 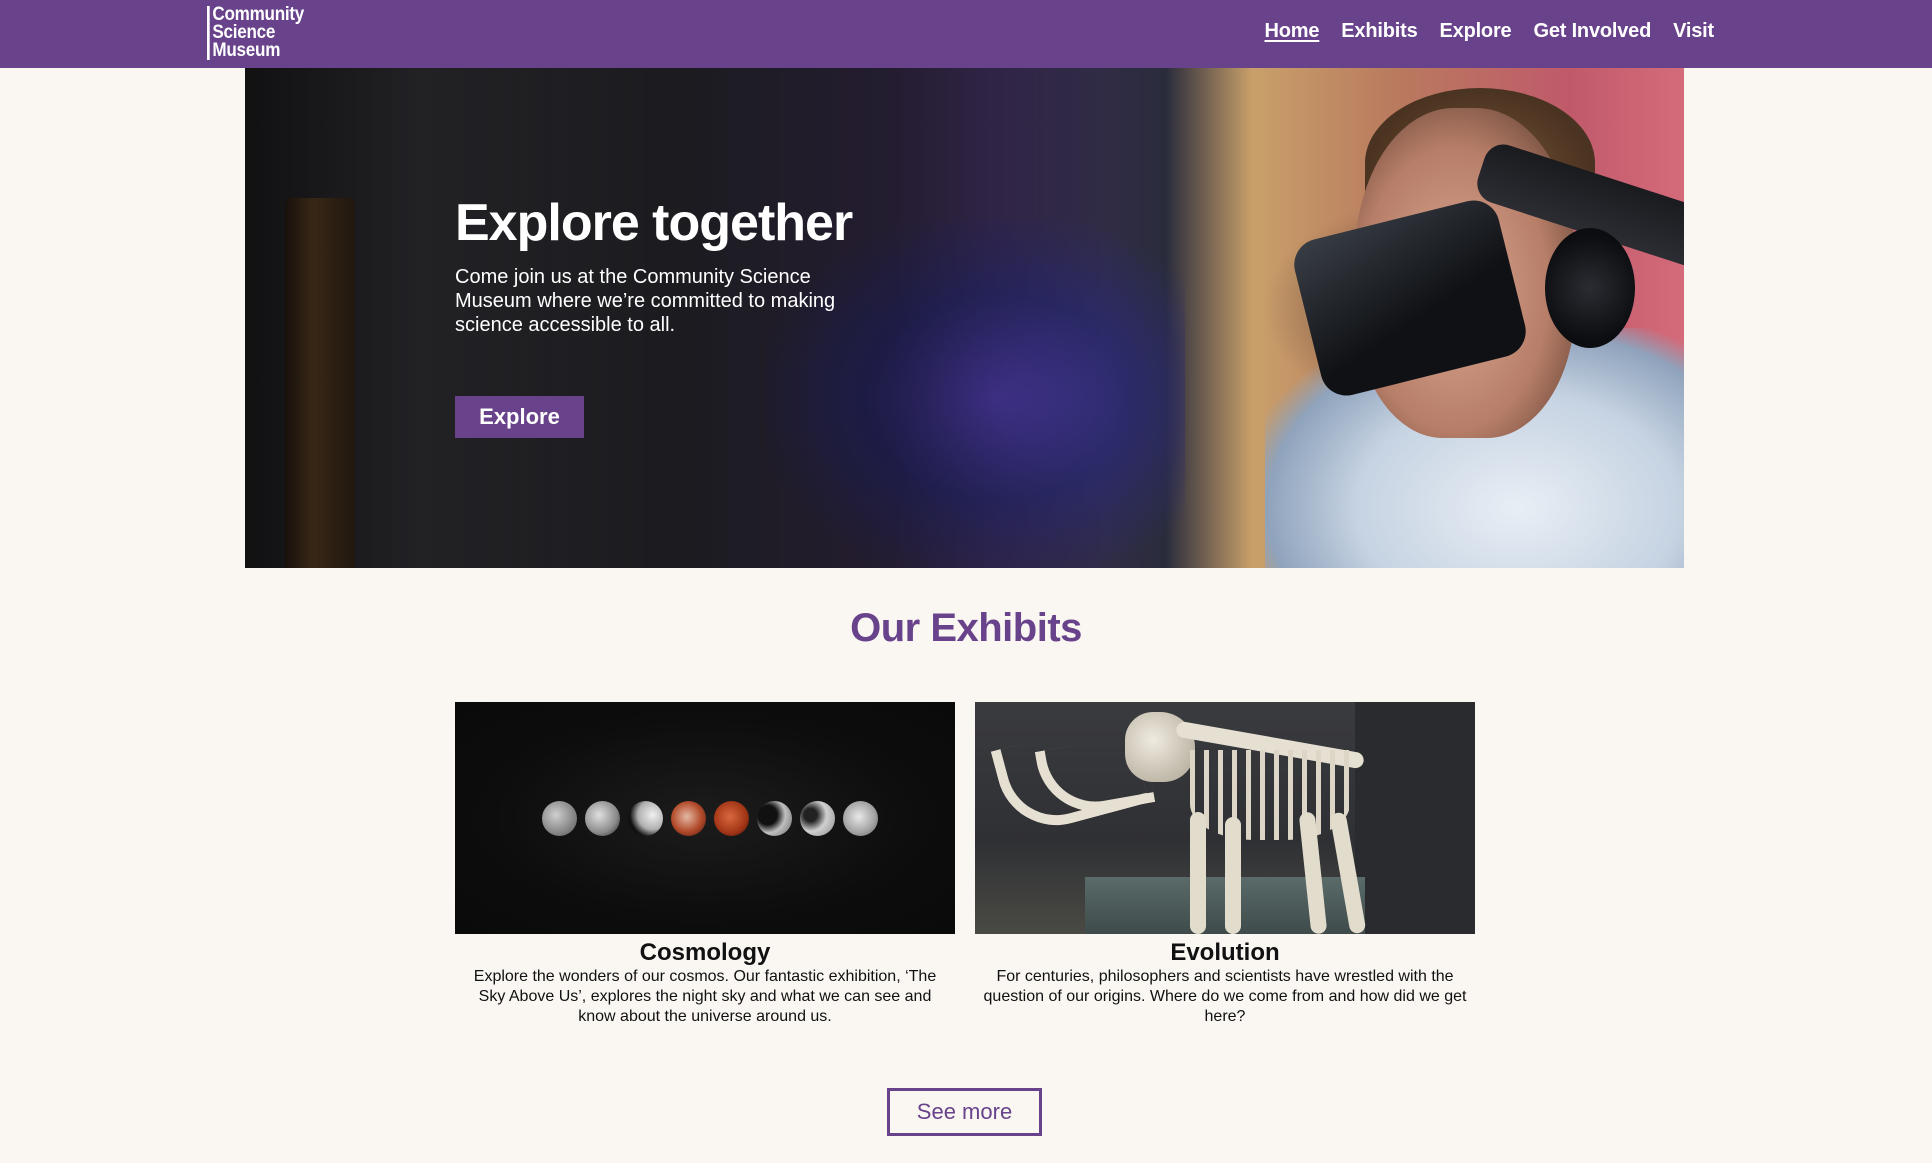 I want to click on see-more-button: See more, so click(x=964, y=1112).